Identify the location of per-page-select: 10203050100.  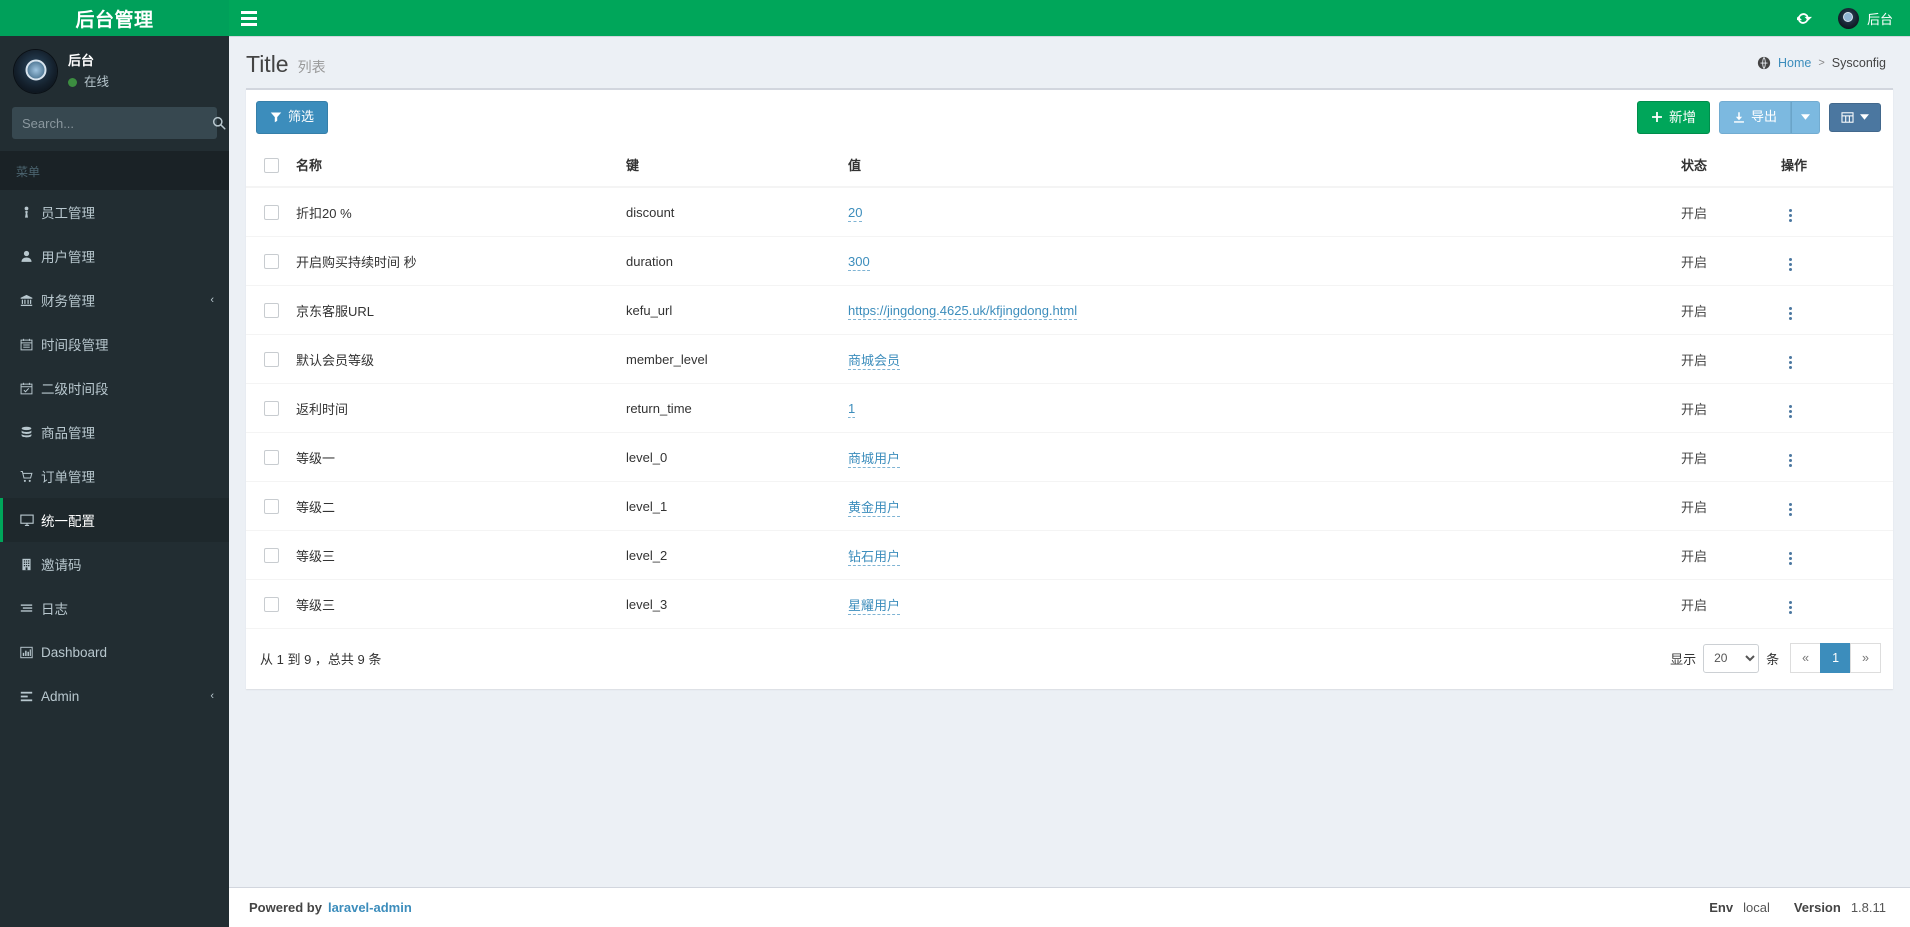
(1731, 658).